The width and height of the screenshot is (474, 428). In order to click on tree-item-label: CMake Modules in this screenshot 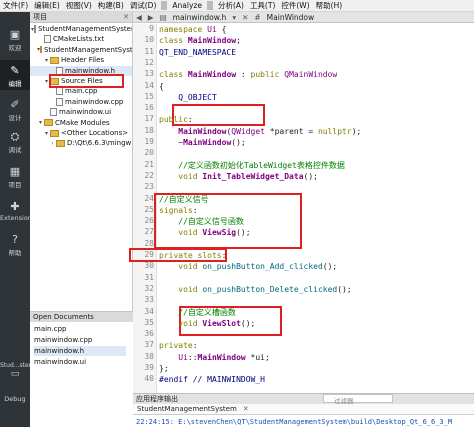, I will do `click(82, 122)`.